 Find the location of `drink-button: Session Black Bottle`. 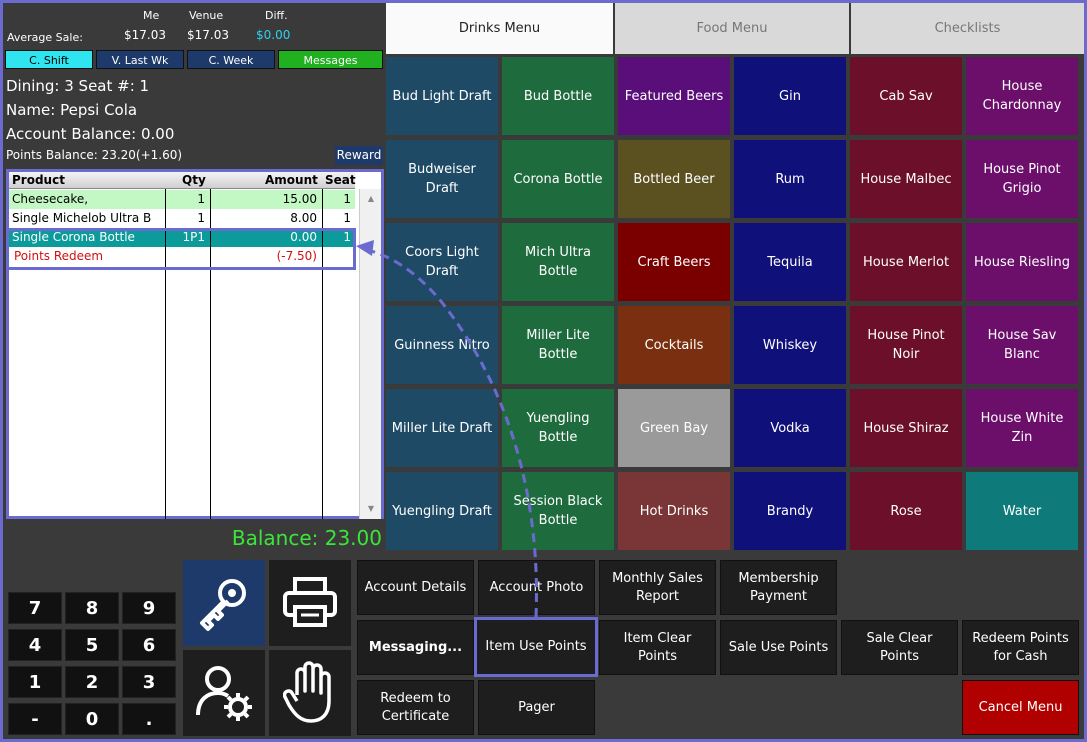

drink-button: Session Black Bottle is located at coordinates (558, 511).